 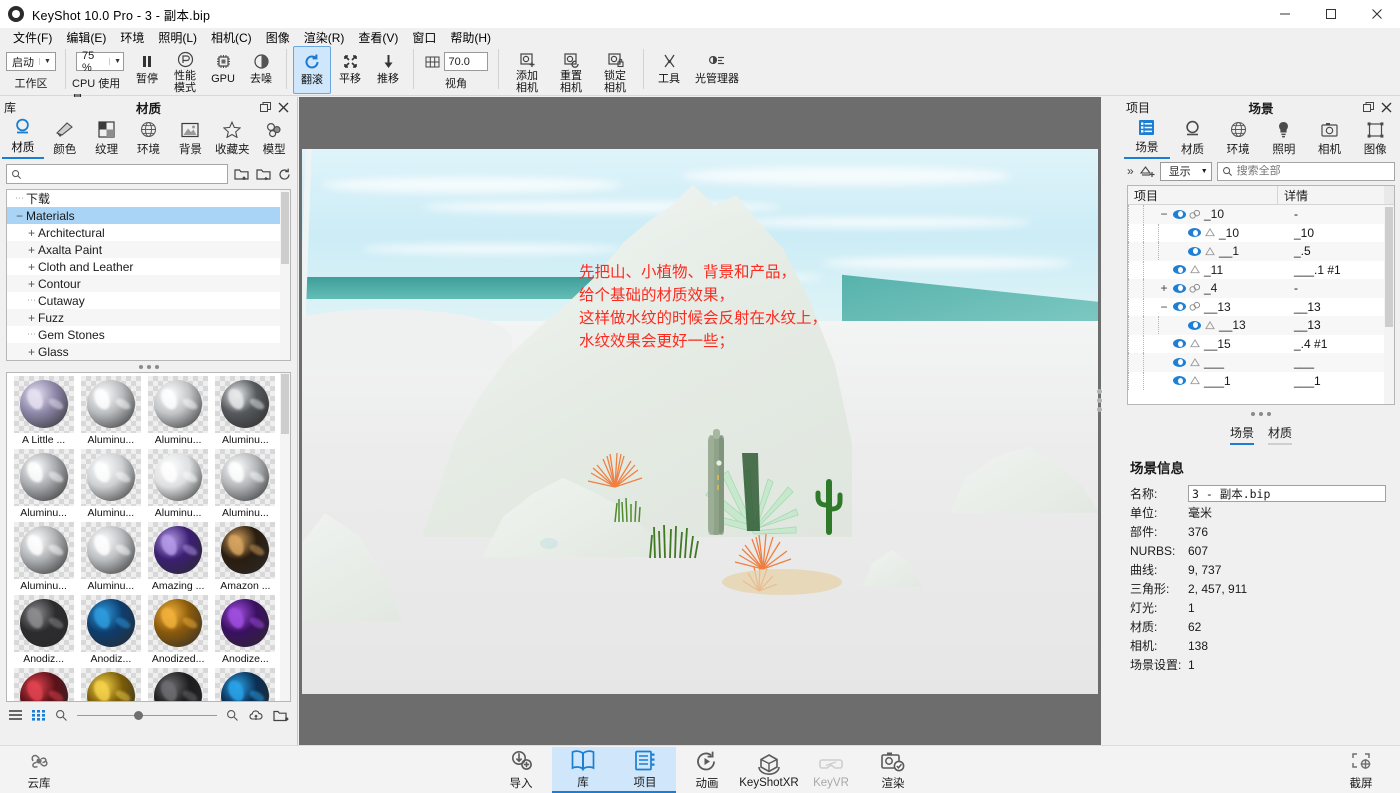 What do you see at coordinates (1330, 139) in the screenshot?
I see `project-tab-相机: 相机` at bounding box center [1330, 139].